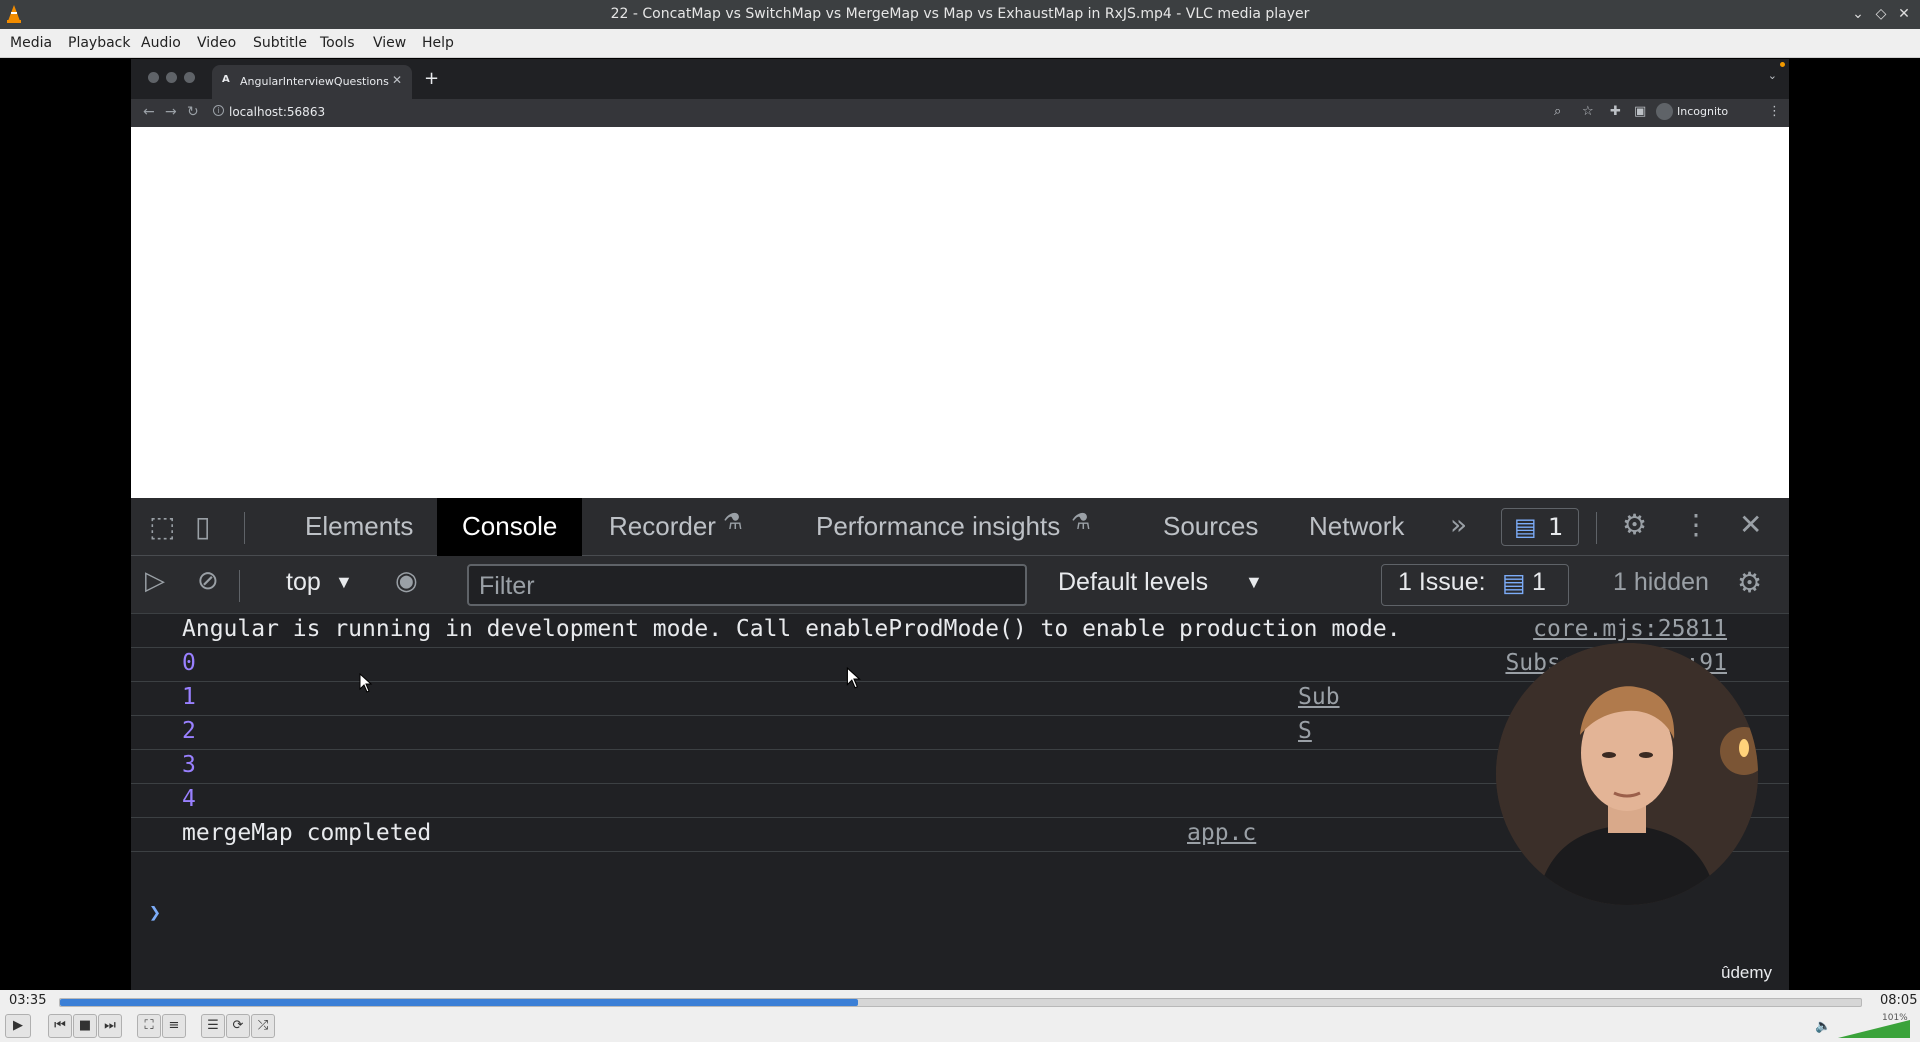 Image resolution: width=1920 pixels, height=1042 pixels. I want to click on message-icon: ▤, so click(1525, 527).